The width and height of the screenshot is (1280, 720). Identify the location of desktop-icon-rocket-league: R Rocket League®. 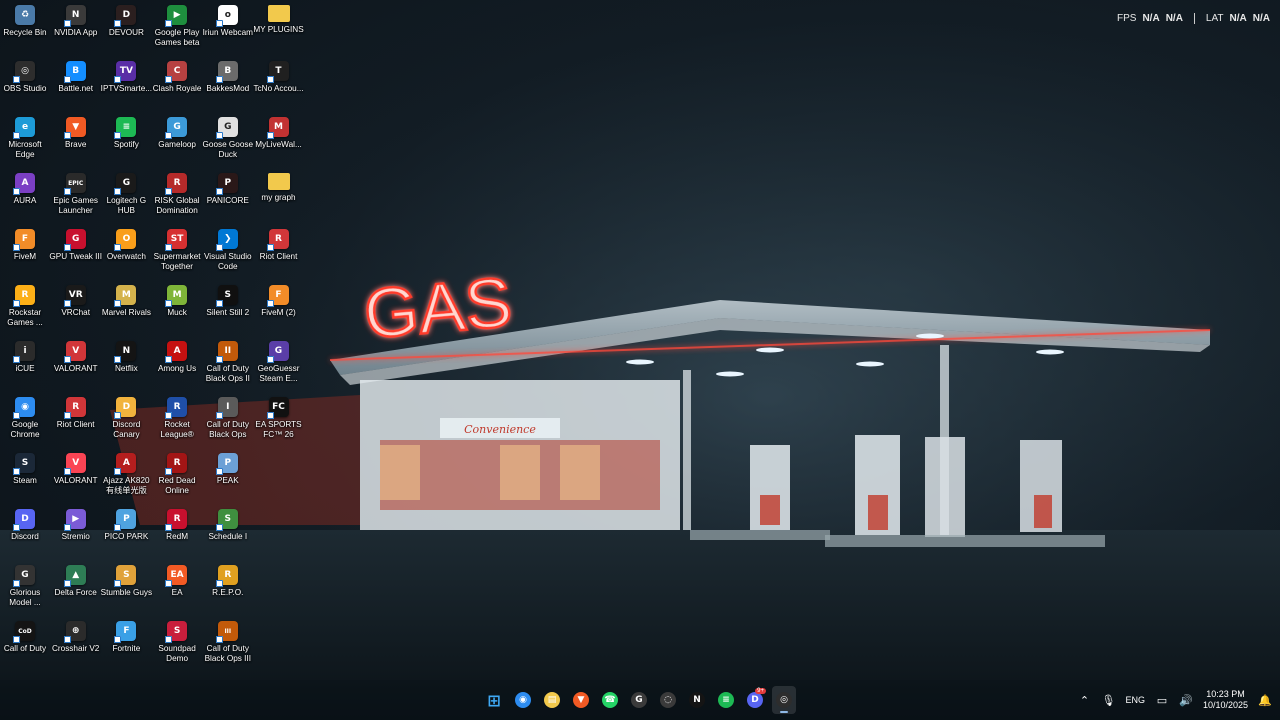
(177, 420).